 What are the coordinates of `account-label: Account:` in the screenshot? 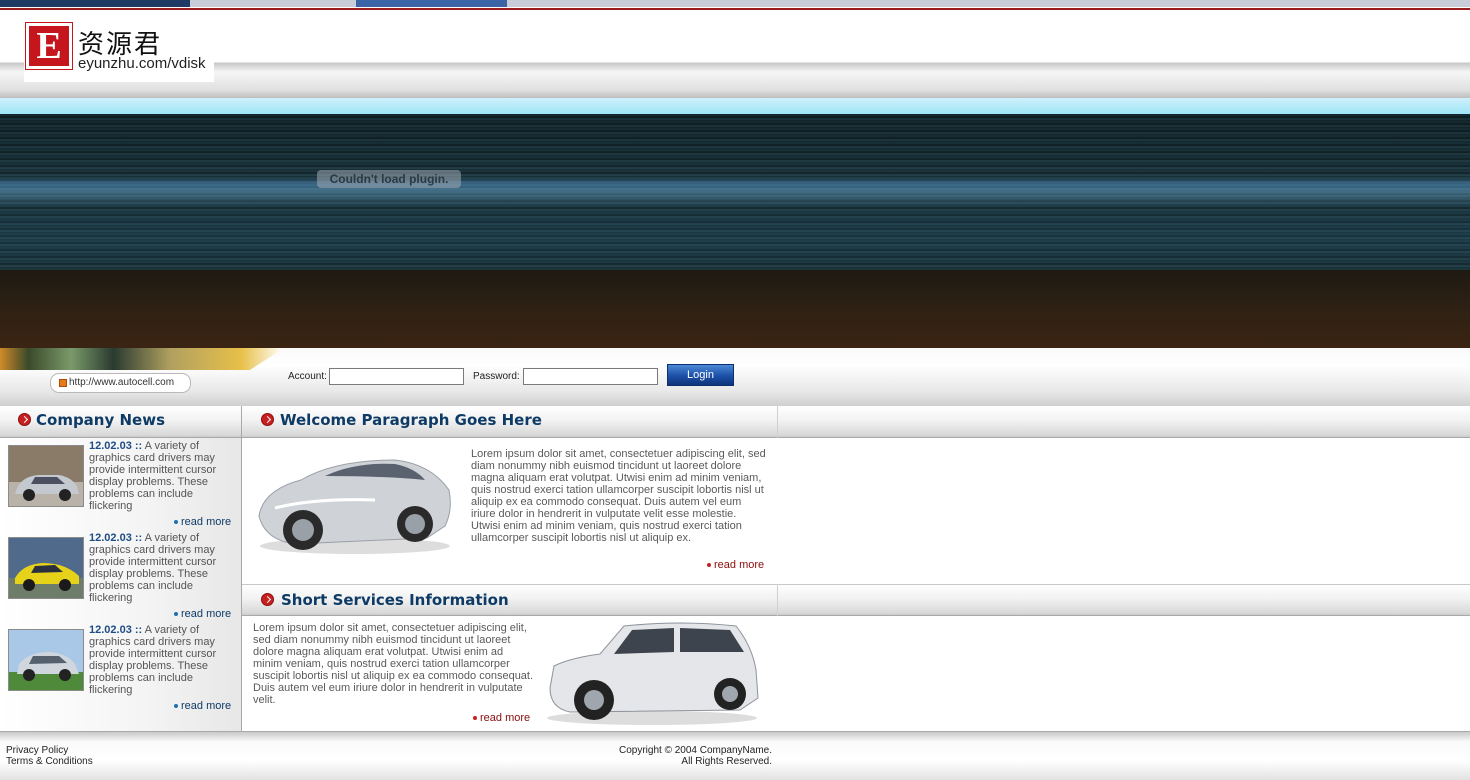 It's located at (307, 376).